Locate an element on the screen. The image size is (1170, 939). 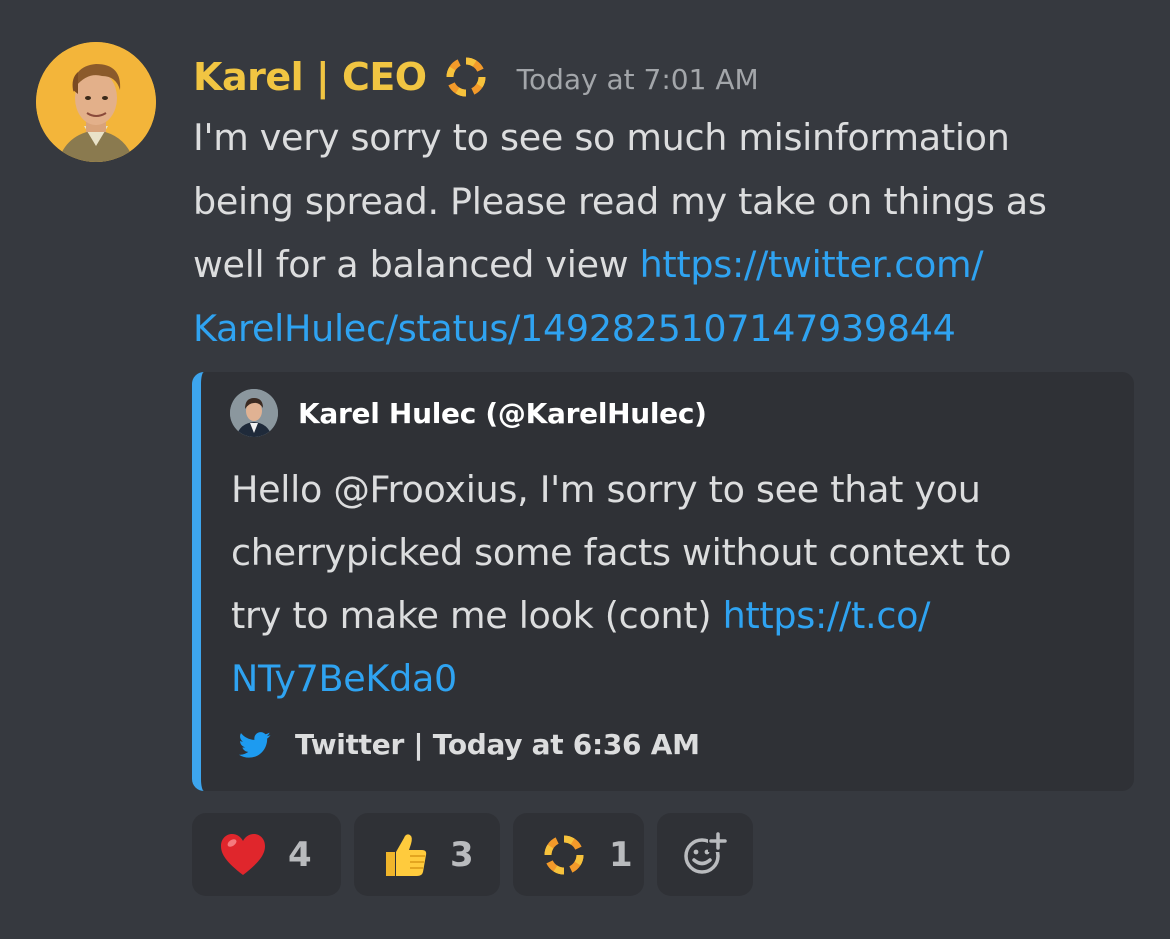
thumbs-up-icon is located at coordinates (405, 855).